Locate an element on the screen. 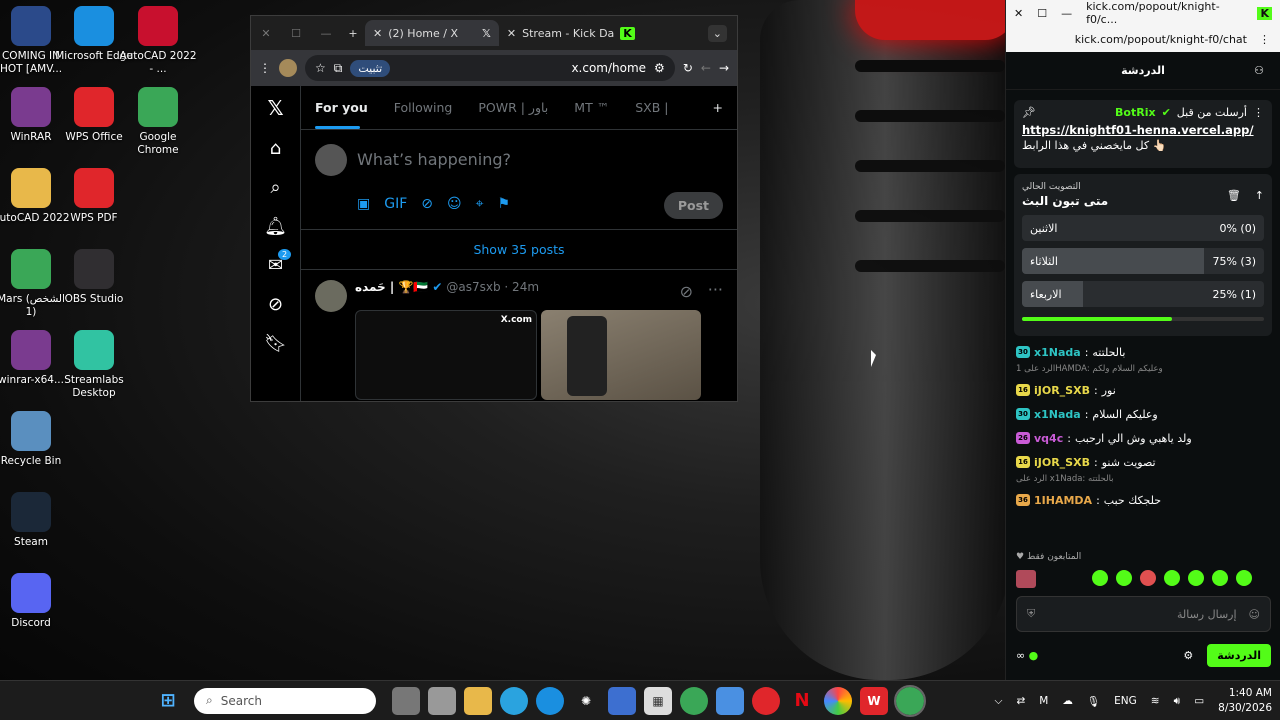 The height and width of the screenshot is (720, 1280). wps-pdf-icon is located at coordinates (766, 700).